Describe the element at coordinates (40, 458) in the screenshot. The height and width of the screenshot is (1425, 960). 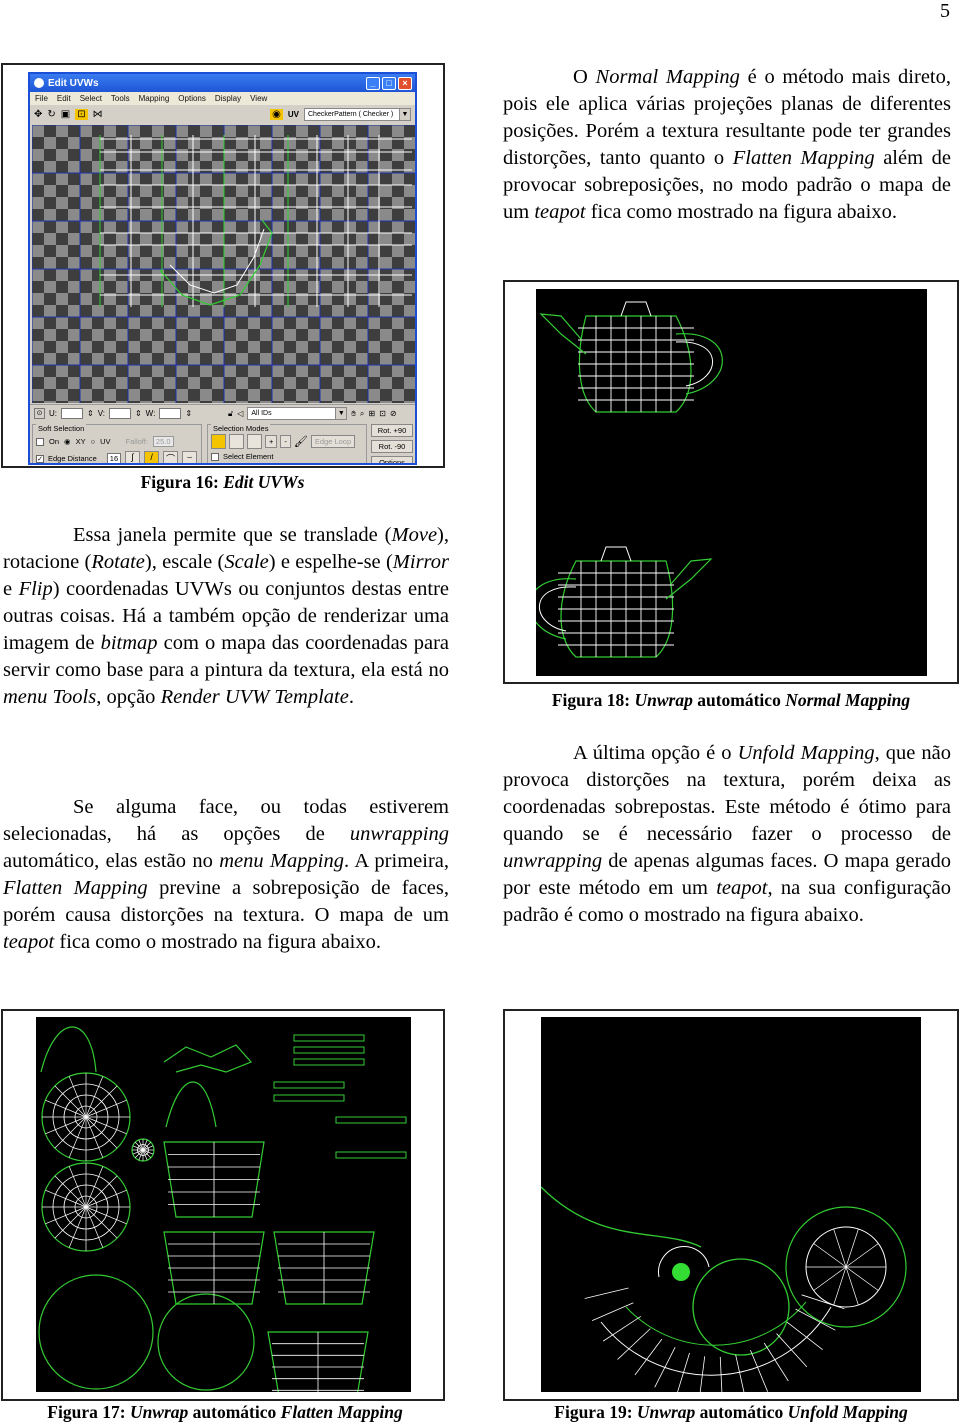
I see `edge-distance-checkbox: ✓` at that location.